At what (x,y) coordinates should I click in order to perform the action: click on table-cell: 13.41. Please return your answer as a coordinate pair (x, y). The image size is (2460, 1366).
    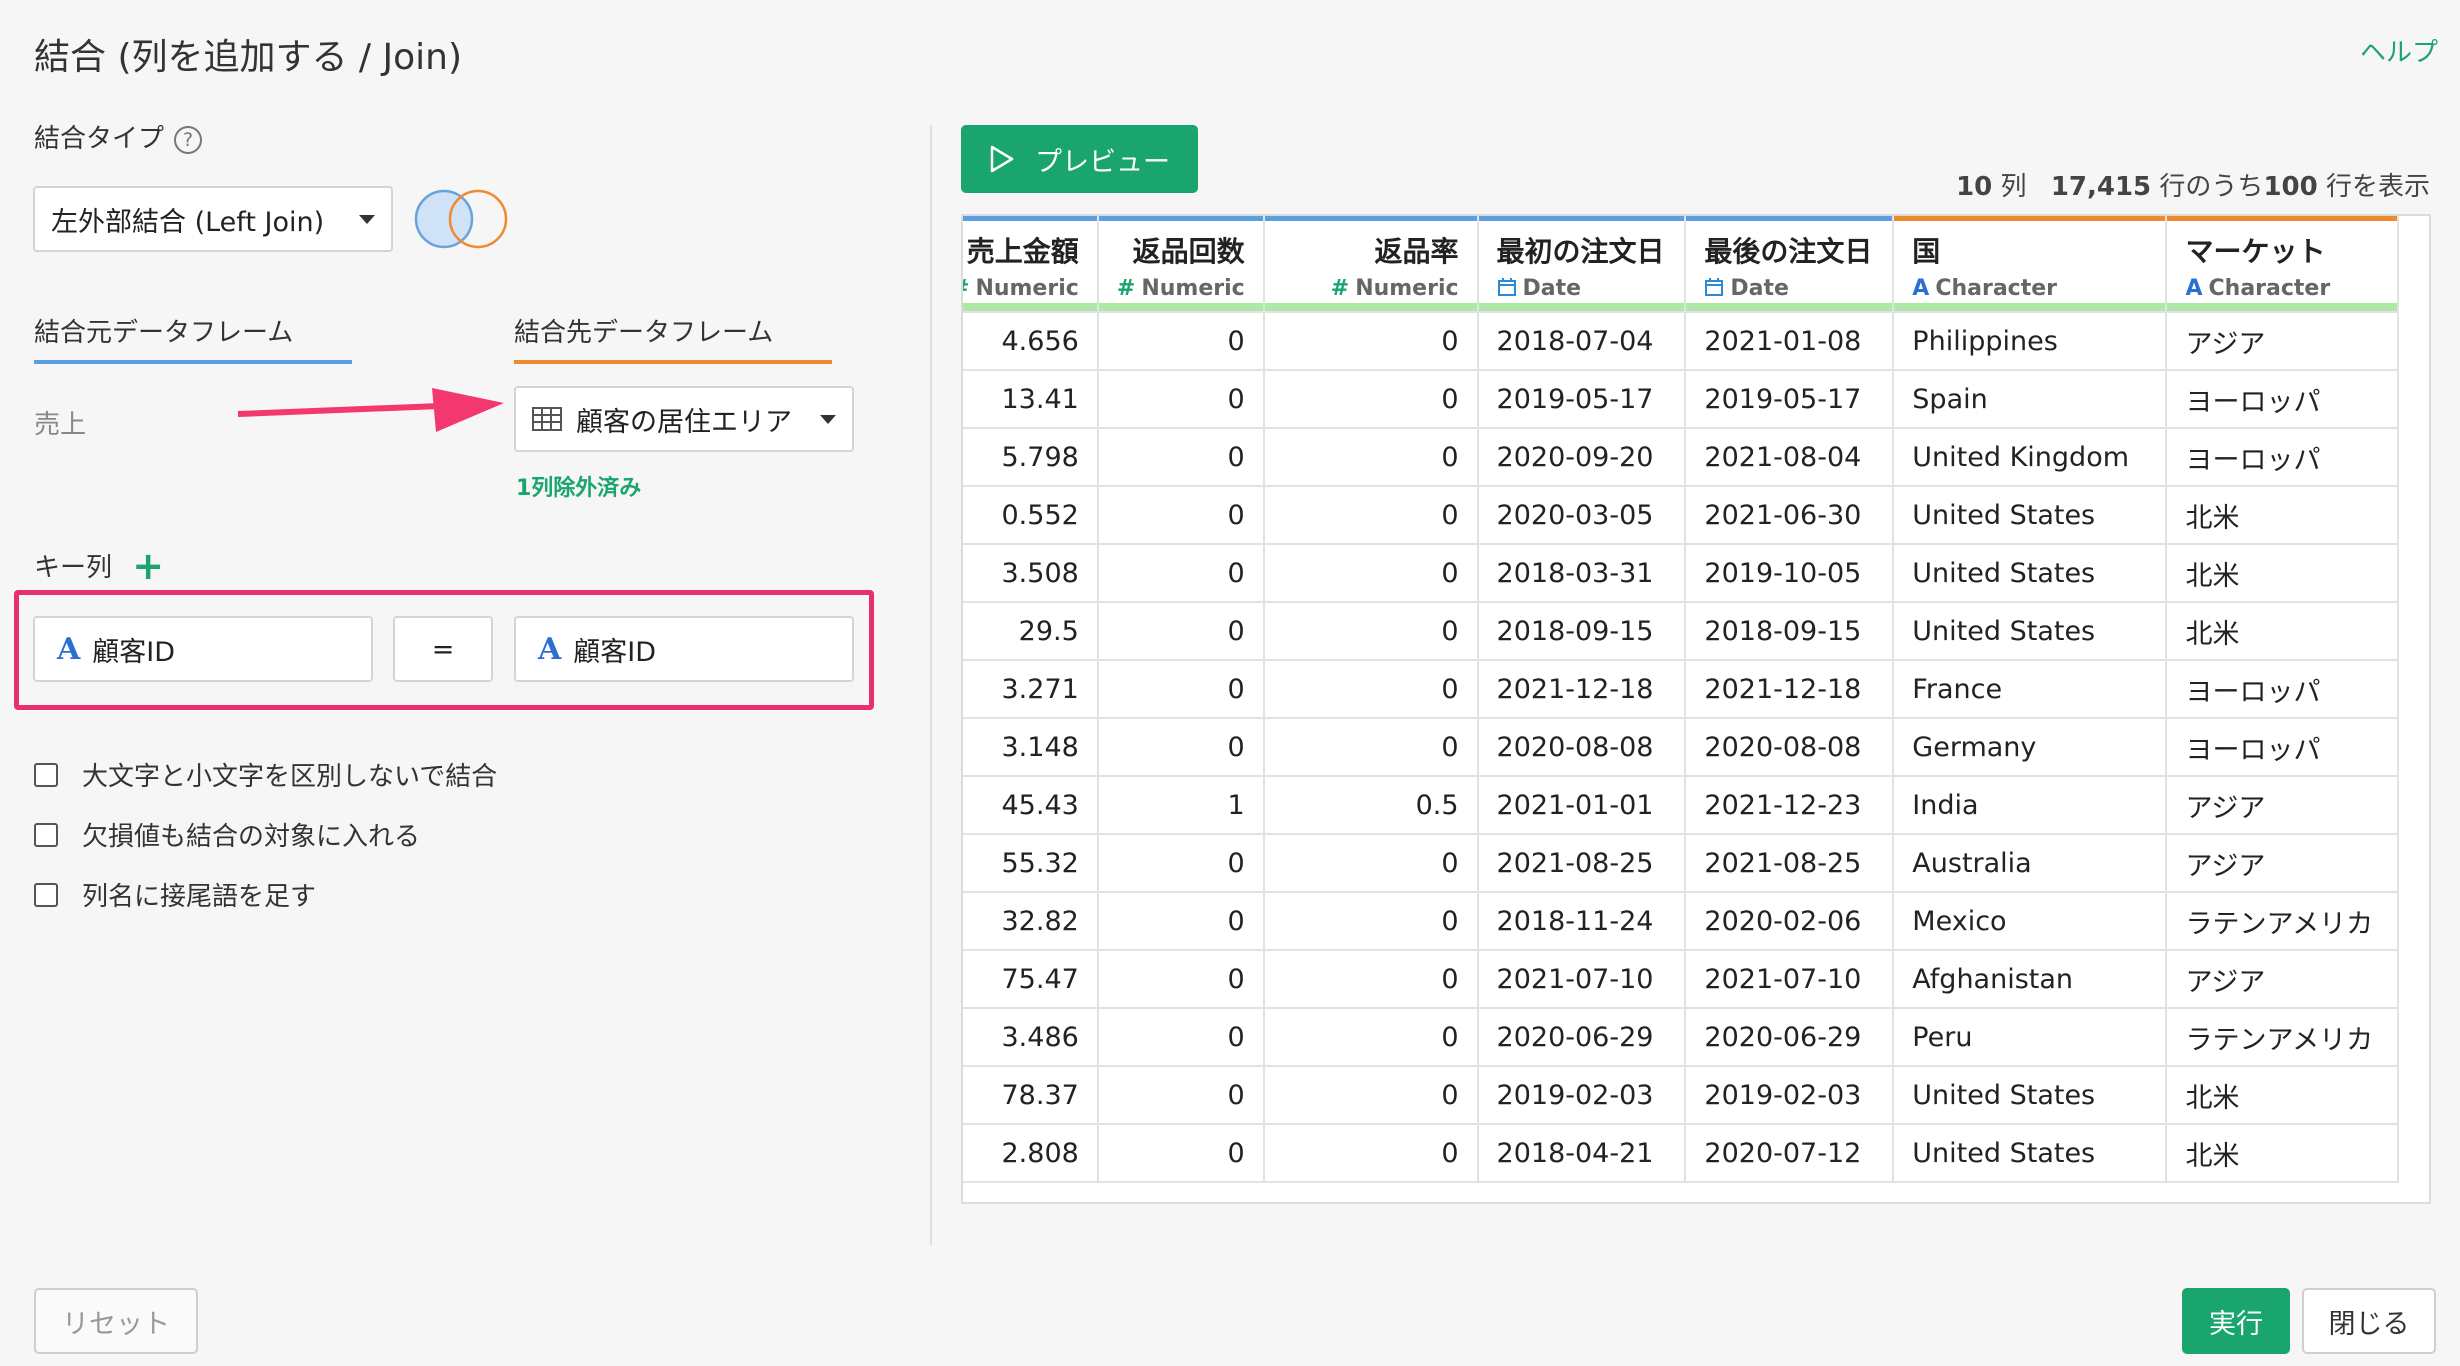
    Looking at the image, I should click on (1031, 399).